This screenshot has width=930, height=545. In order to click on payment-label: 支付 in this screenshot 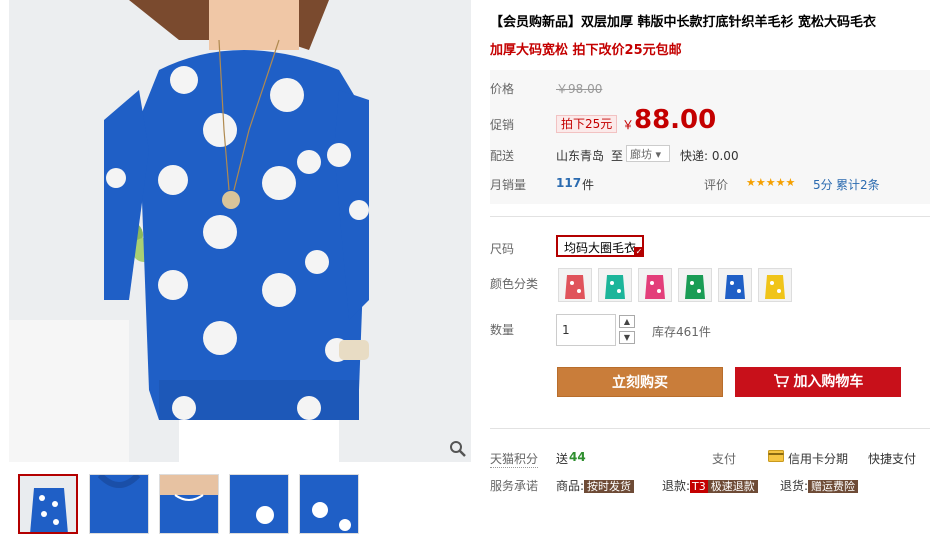, I will do `click(724, 459)`.